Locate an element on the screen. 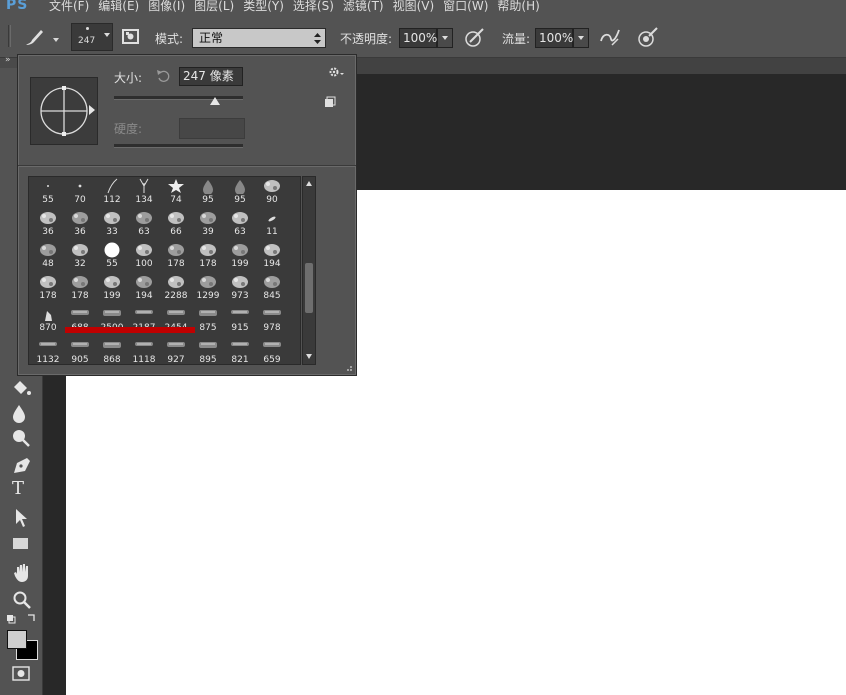 The image size is (846, 695). hand-tool-icon is located at coordinates (23, 573).